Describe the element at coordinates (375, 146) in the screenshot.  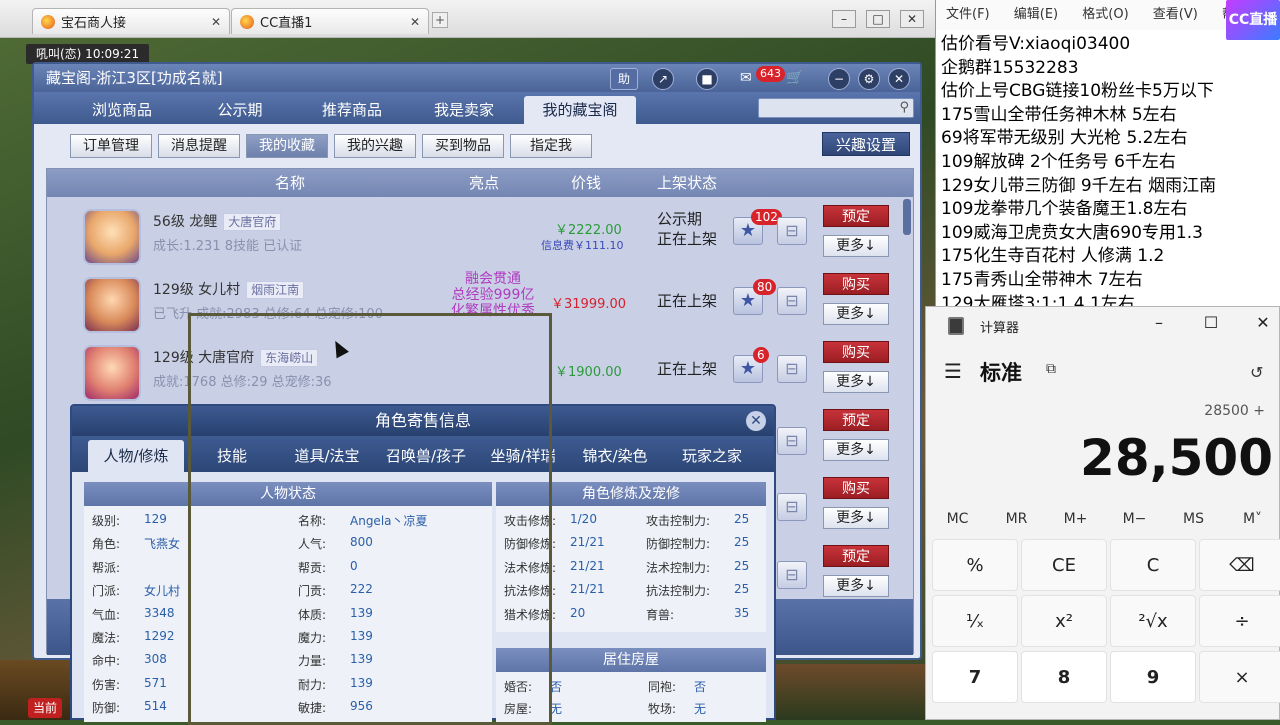
I see `sub-interests: 我的兴趣` at that location.